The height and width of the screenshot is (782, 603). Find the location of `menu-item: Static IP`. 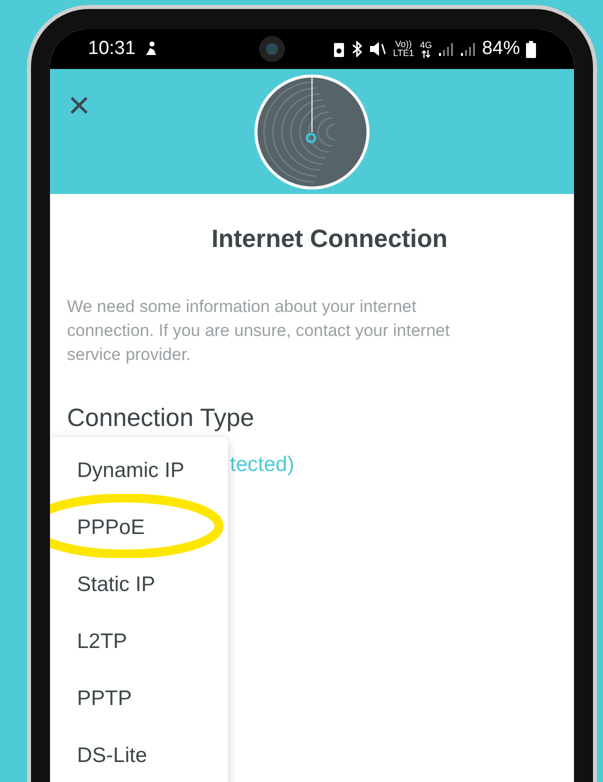

menu-item: Static IP is located at coordinates (116, 584).